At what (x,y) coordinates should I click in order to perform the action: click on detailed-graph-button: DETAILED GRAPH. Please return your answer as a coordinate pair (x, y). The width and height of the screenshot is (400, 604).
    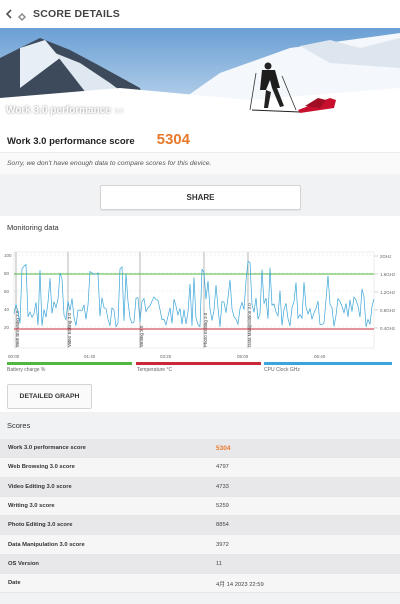
    Looking at the image, I should click on (49, 396).